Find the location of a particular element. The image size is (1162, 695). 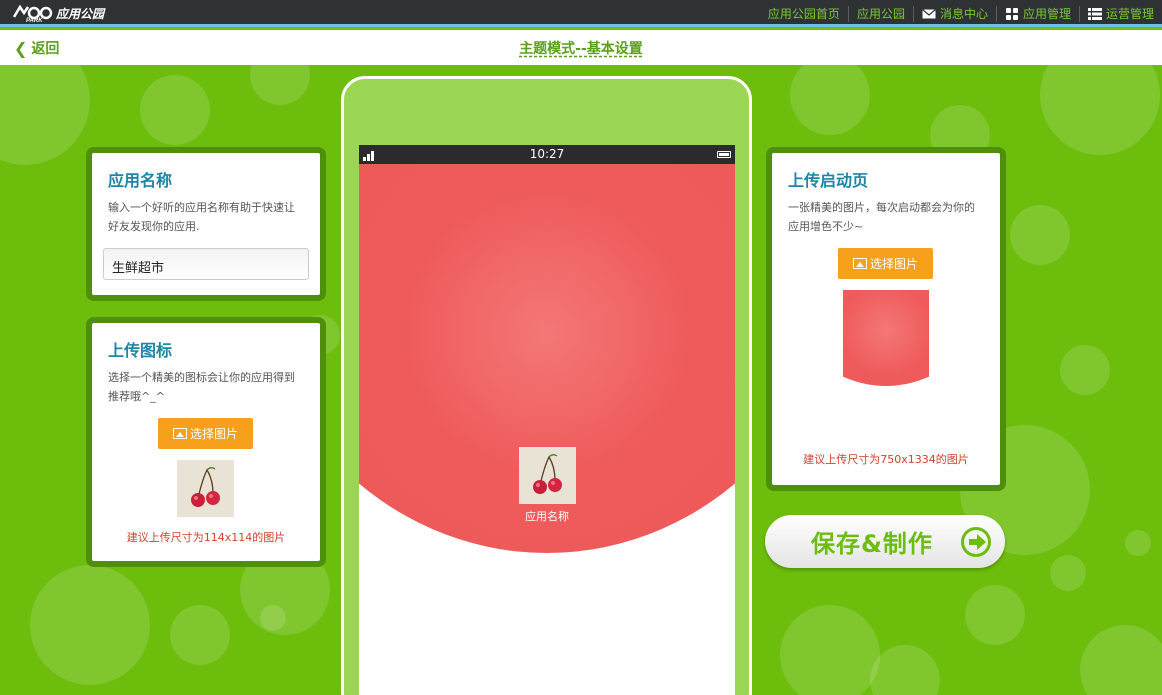

choose-splash-button: 选择图片 is located at coordinates (885, 263).